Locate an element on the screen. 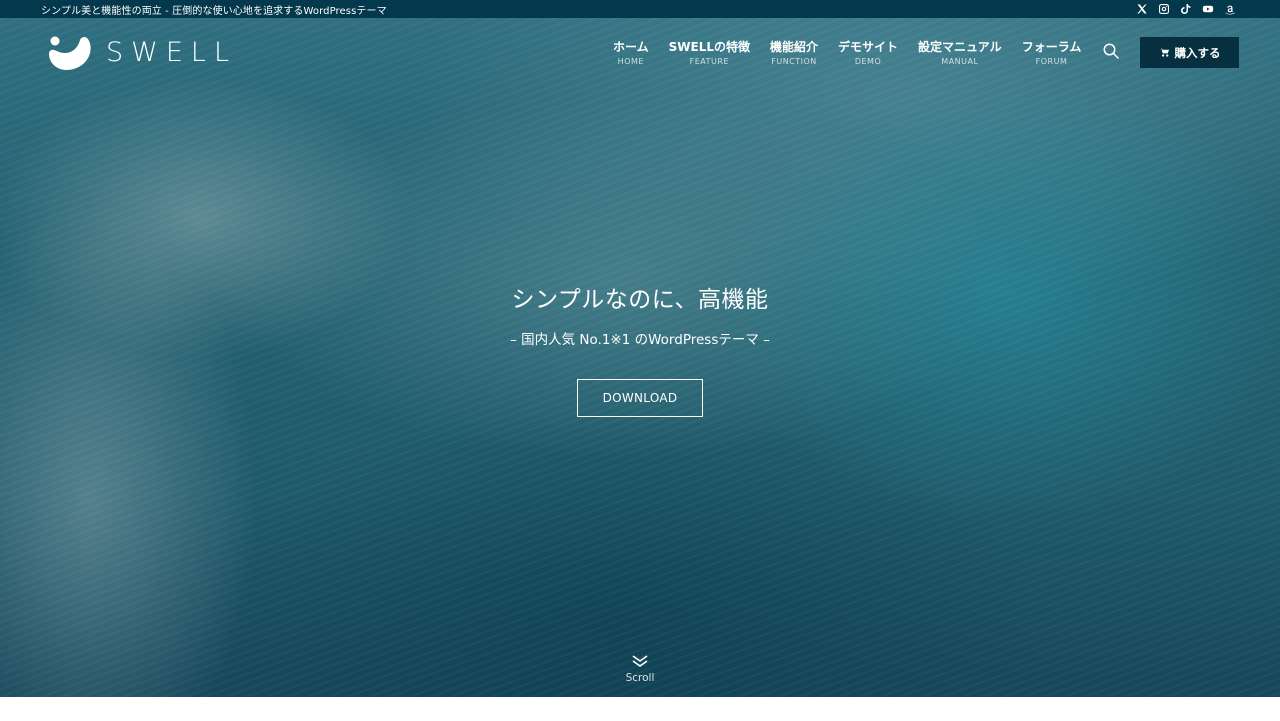  nav-item-feature: SWELLの特徴 FEATURE is located at coordinates (709, 53).